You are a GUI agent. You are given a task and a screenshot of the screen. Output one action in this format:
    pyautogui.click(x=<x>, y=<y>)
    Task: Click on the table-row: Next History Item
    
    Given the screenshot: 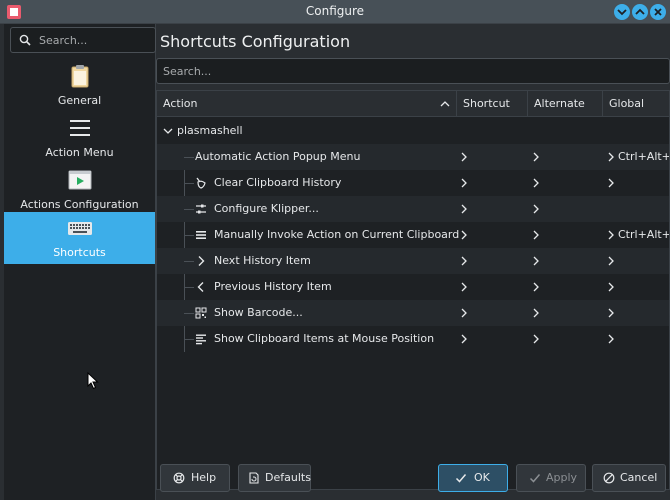 What is the action you would take?
    pyautogui.click(x=413, y=261)
    